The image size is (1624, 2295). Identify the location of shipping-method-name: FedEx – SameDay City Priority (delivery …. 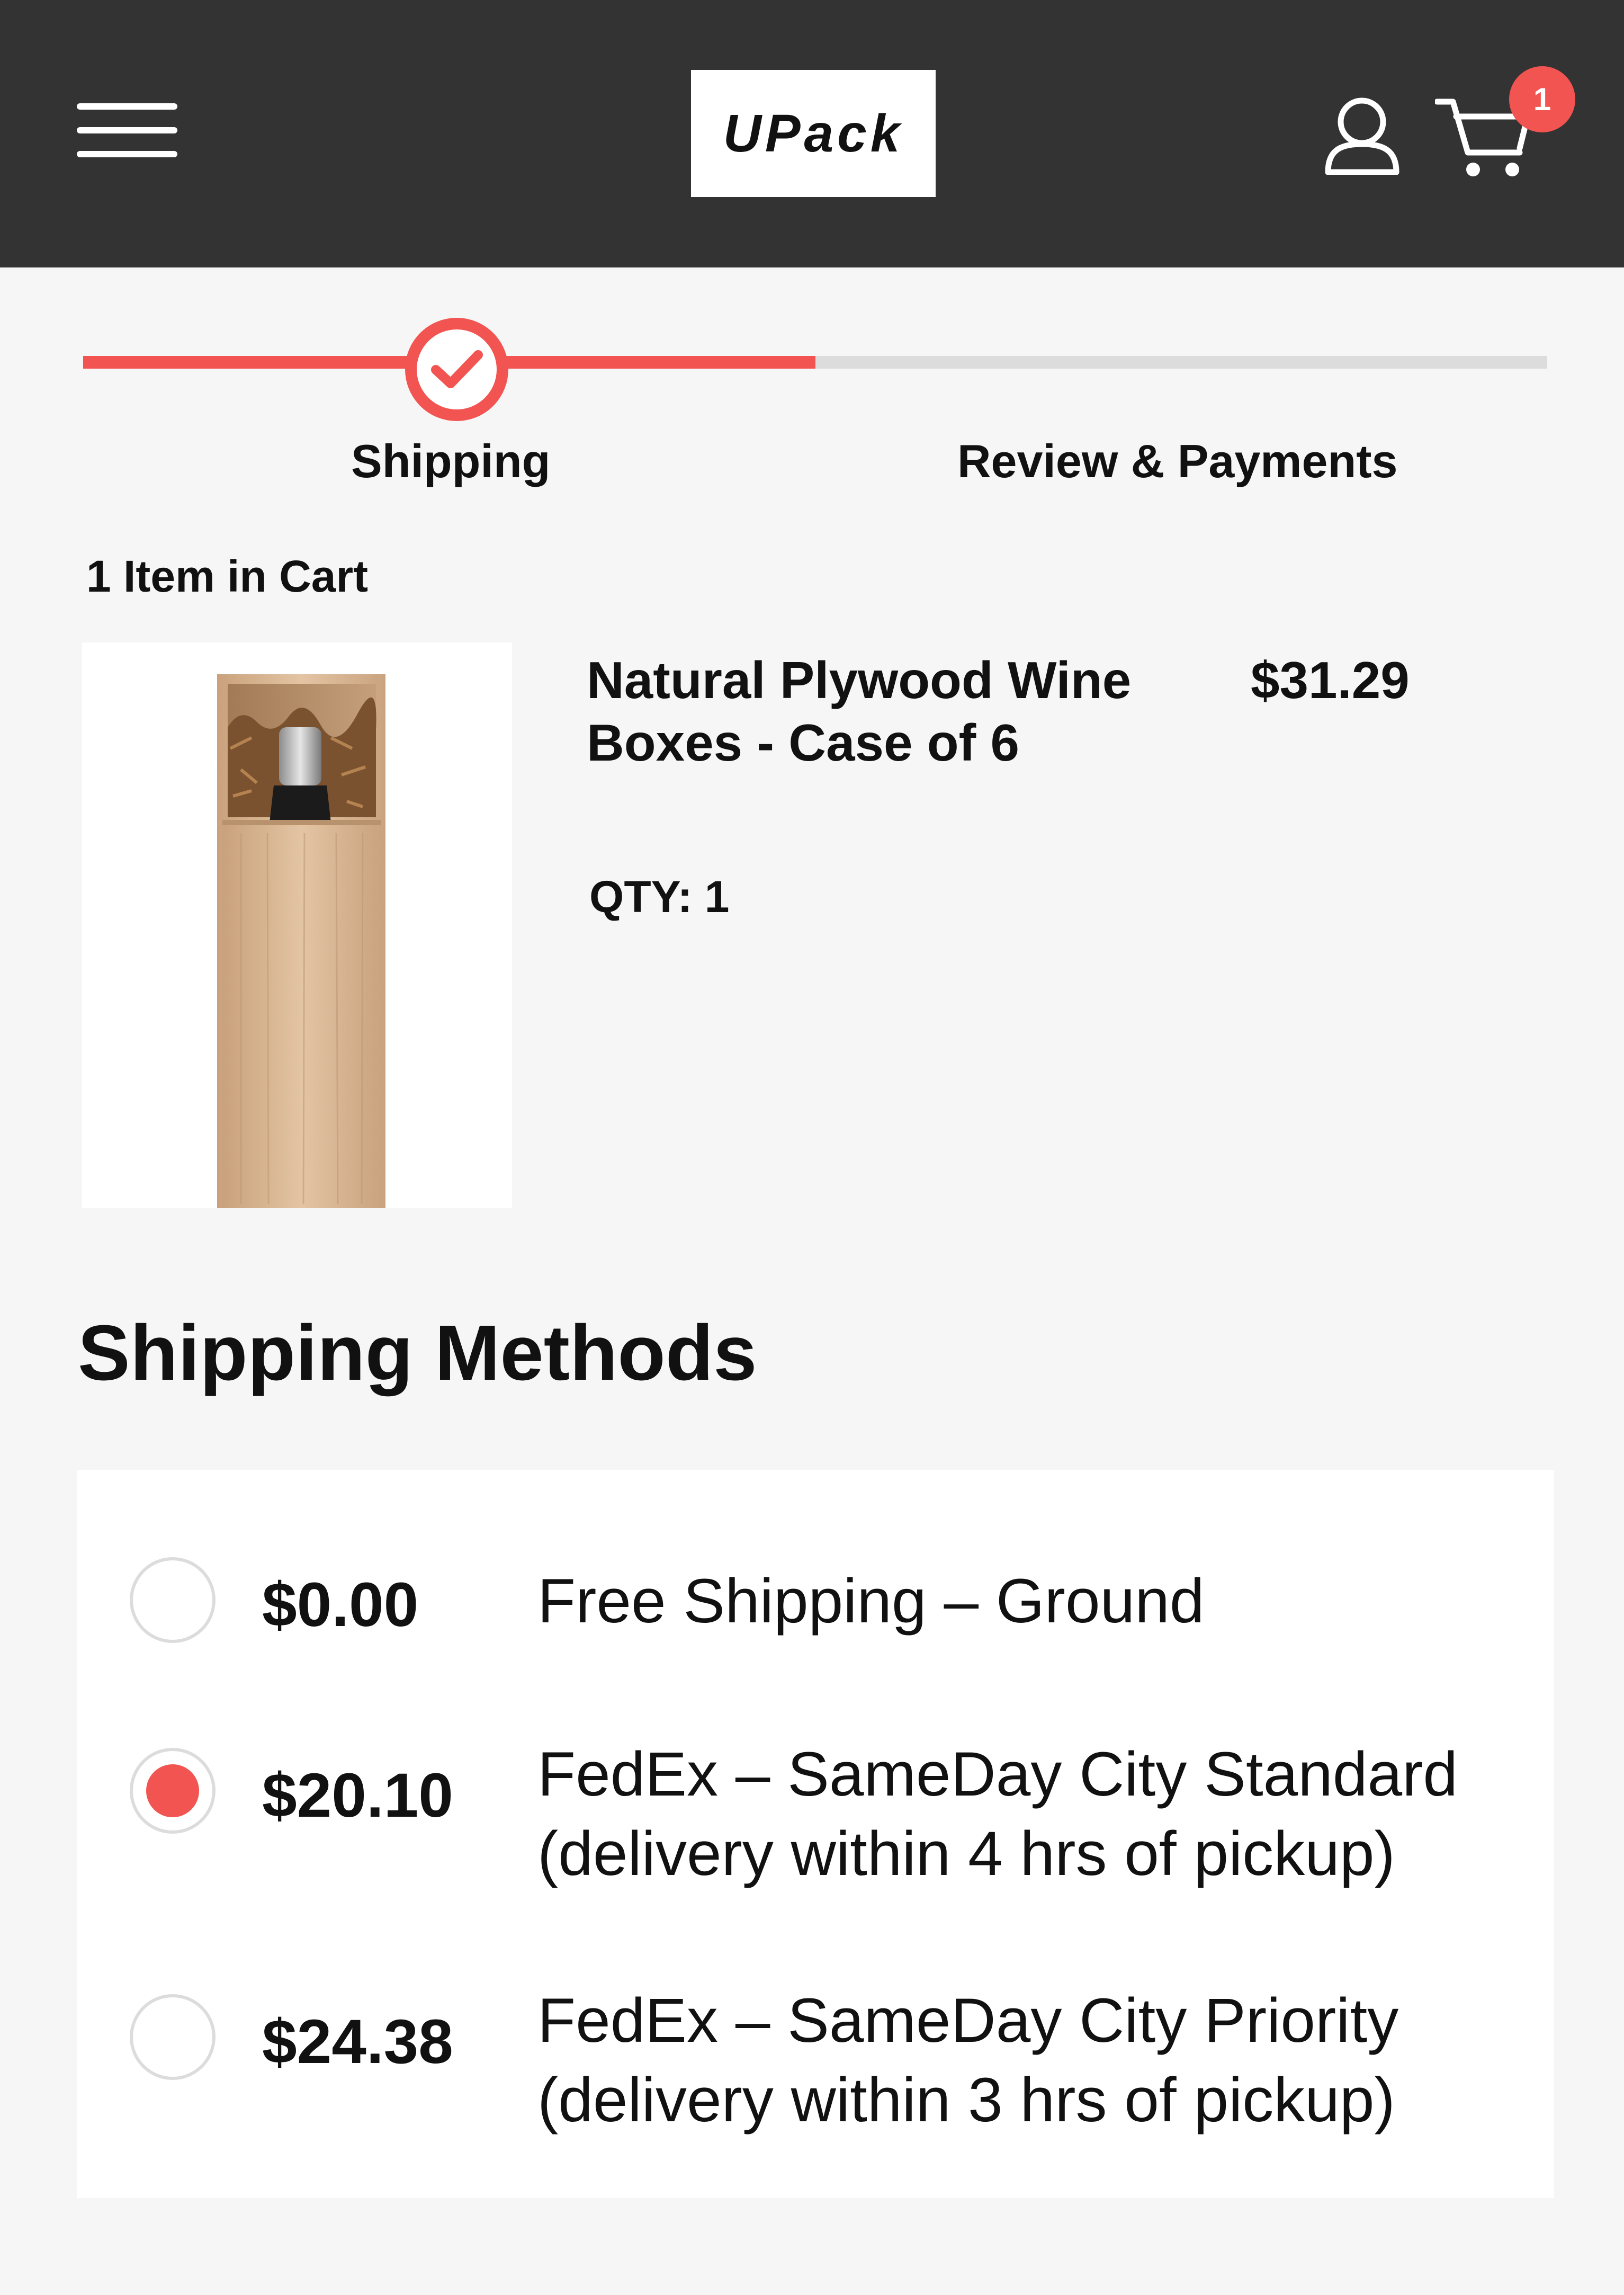
(968, 2060).